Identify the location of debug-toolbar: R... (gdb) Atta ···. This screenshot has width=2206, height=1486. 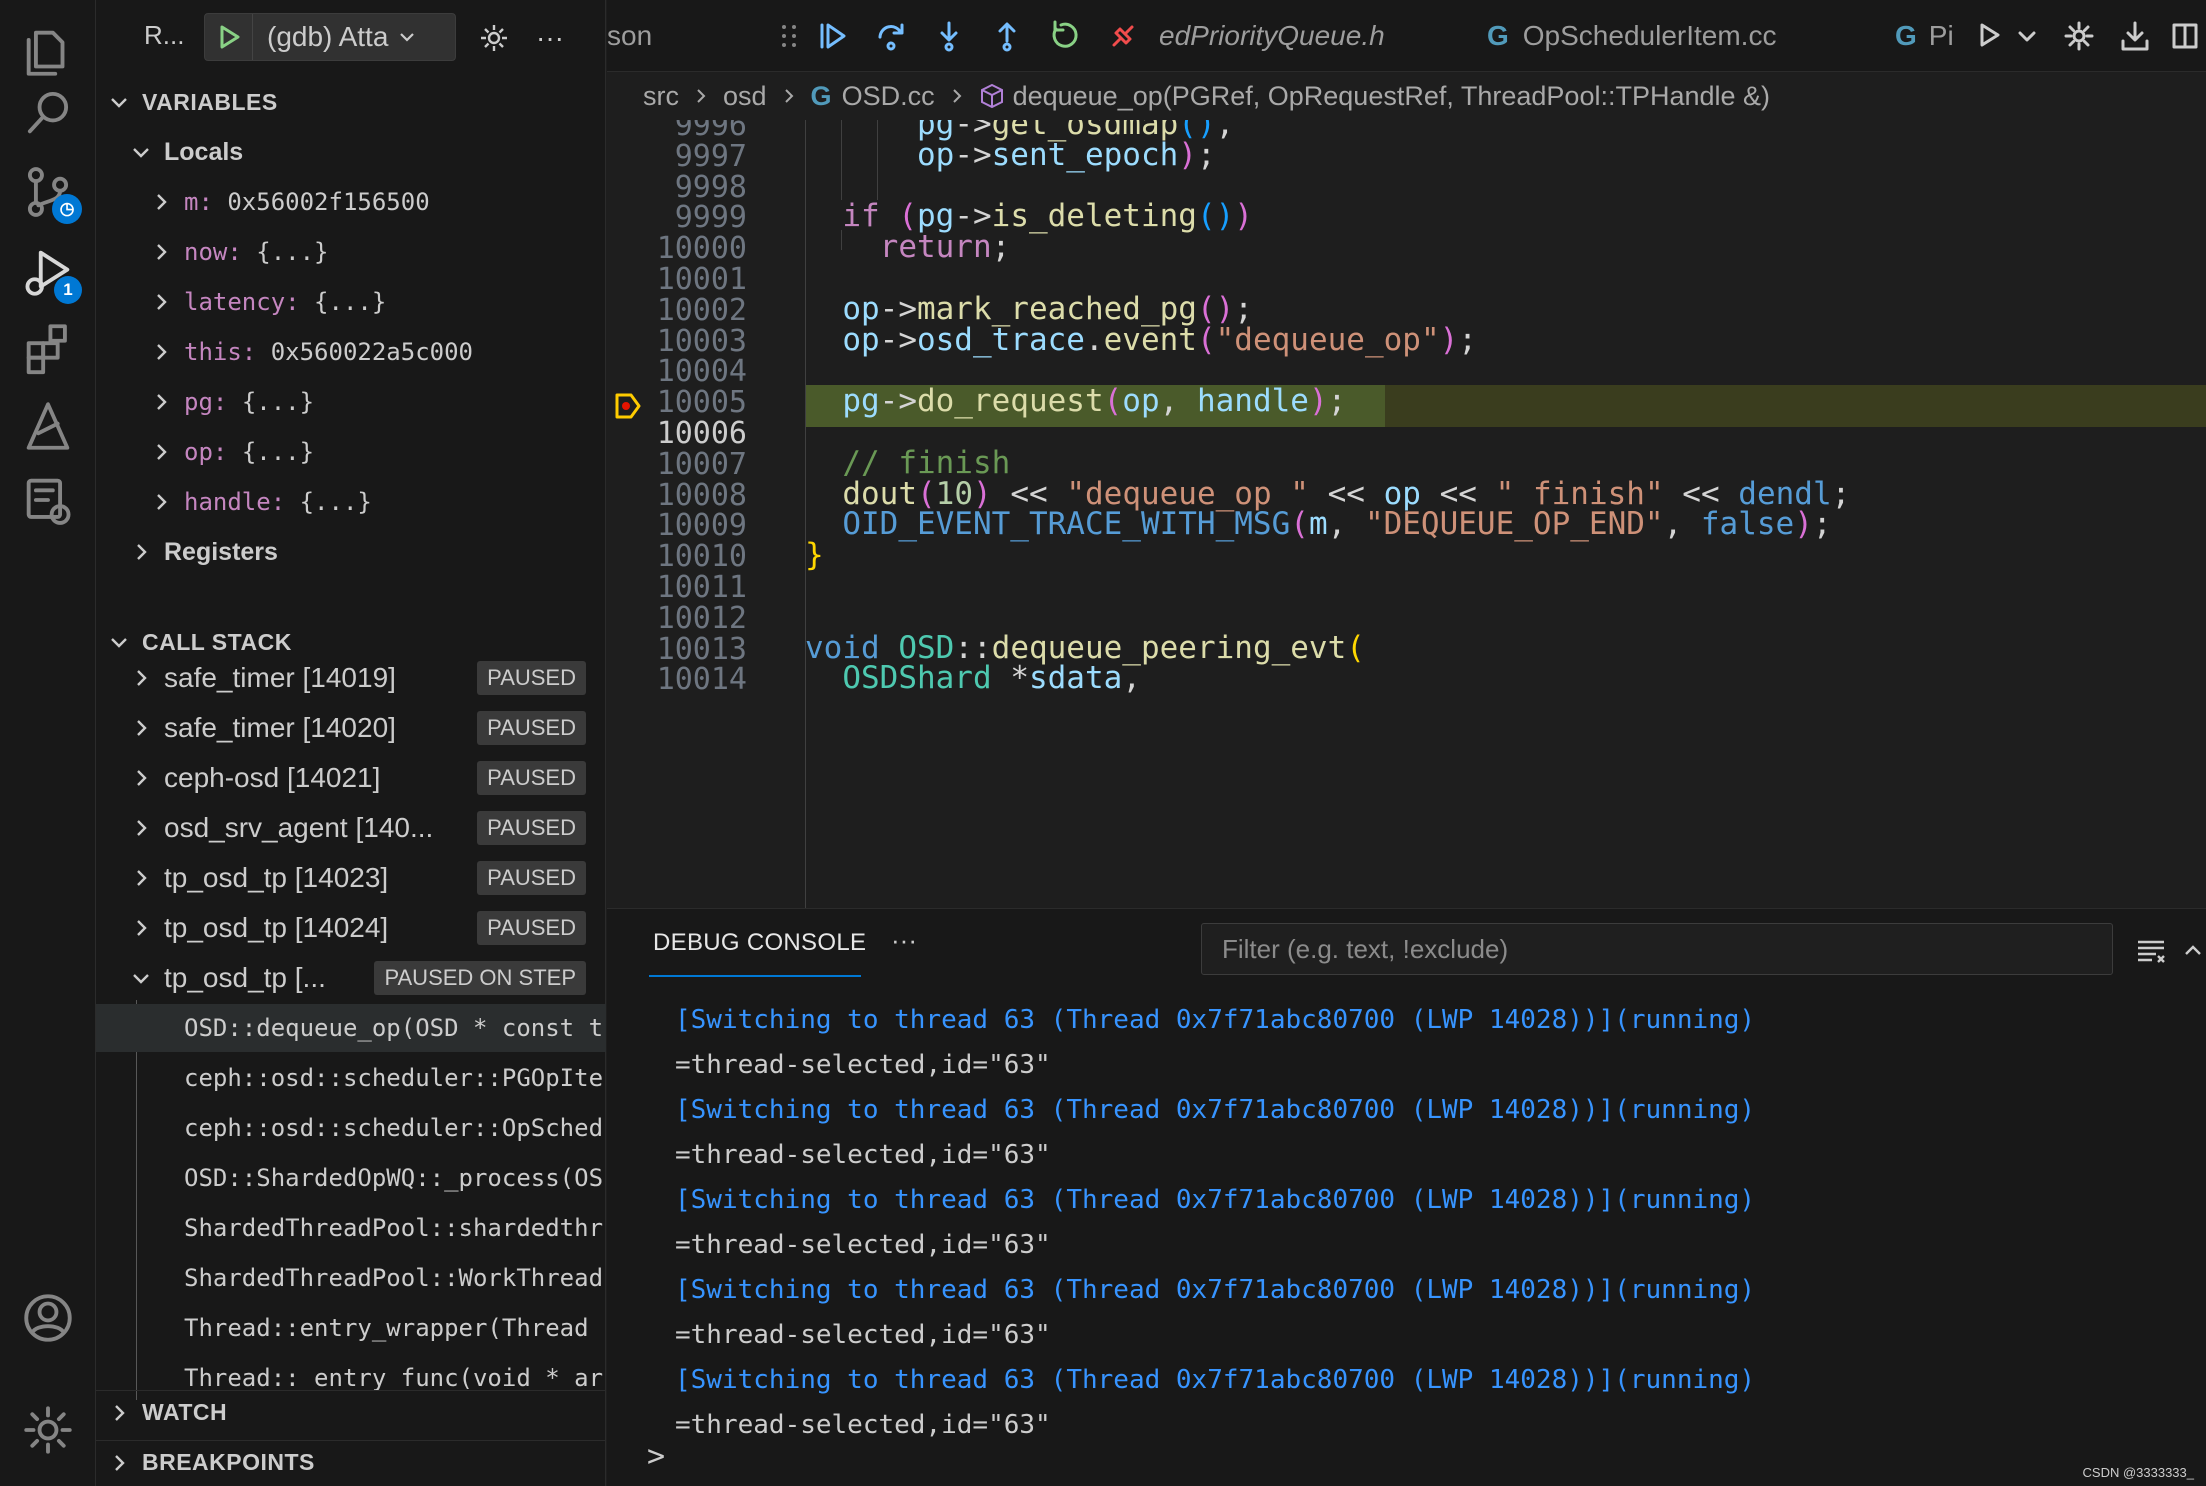
(351, 36).